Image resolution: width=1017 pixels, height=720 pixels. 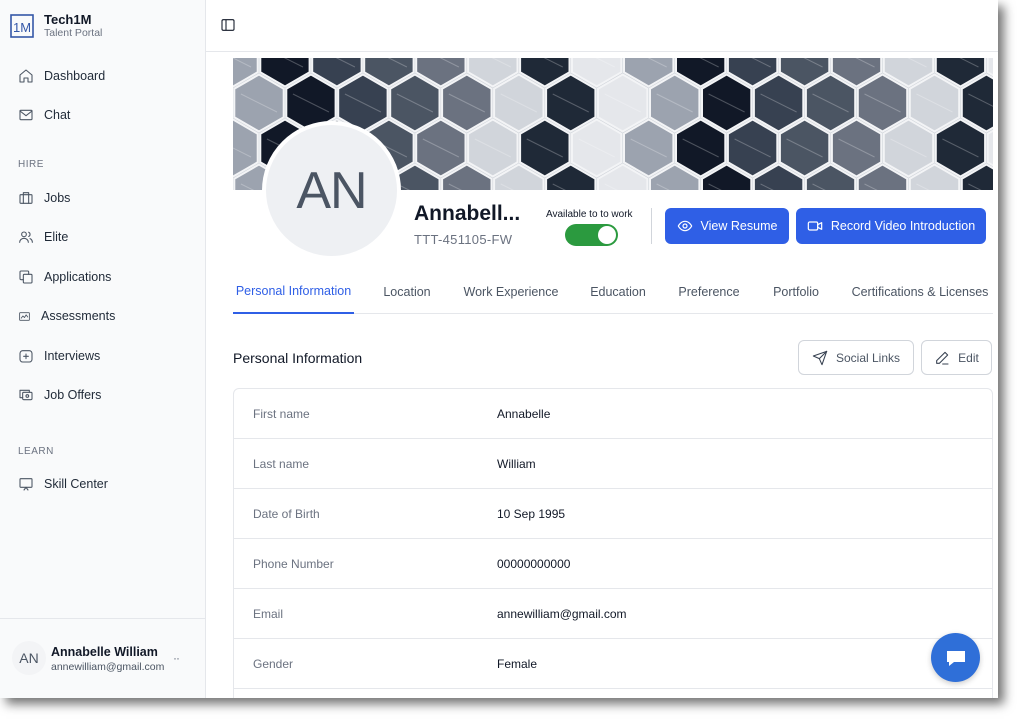 What do you see at coordinates (920, 292) in the screenshot?
I see `tab-certifications-licenses: Certifications & Licenses` at bounding box center [920, 292].